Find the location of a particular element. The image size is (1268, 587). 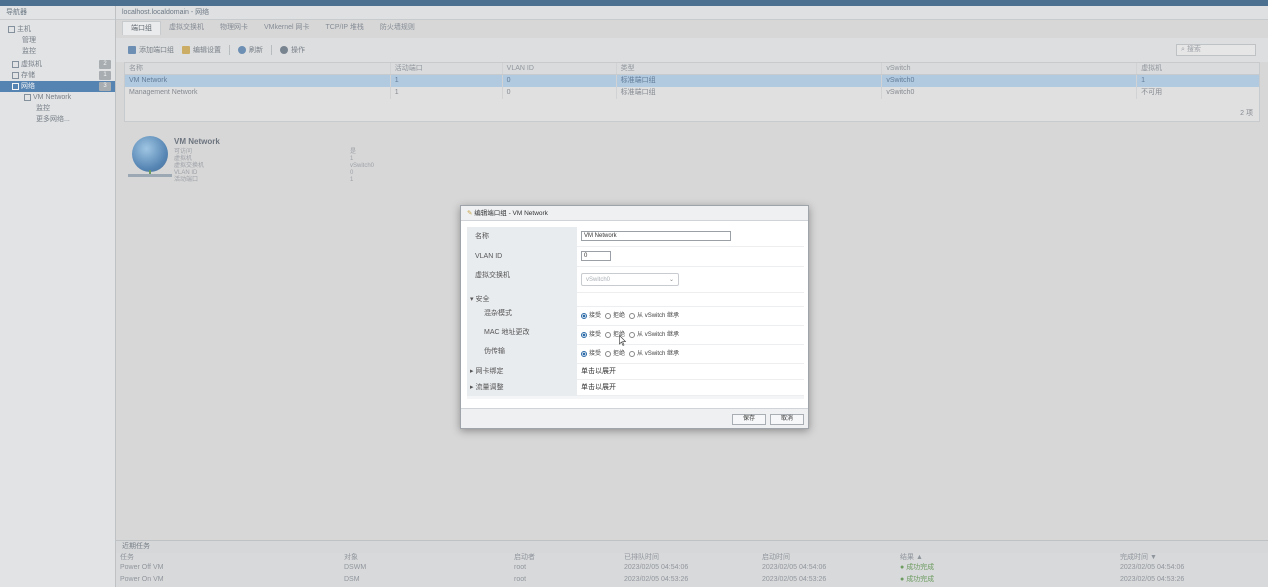

mac-changes-label: MAC 地址更改 is located at coordinates (522, 335).